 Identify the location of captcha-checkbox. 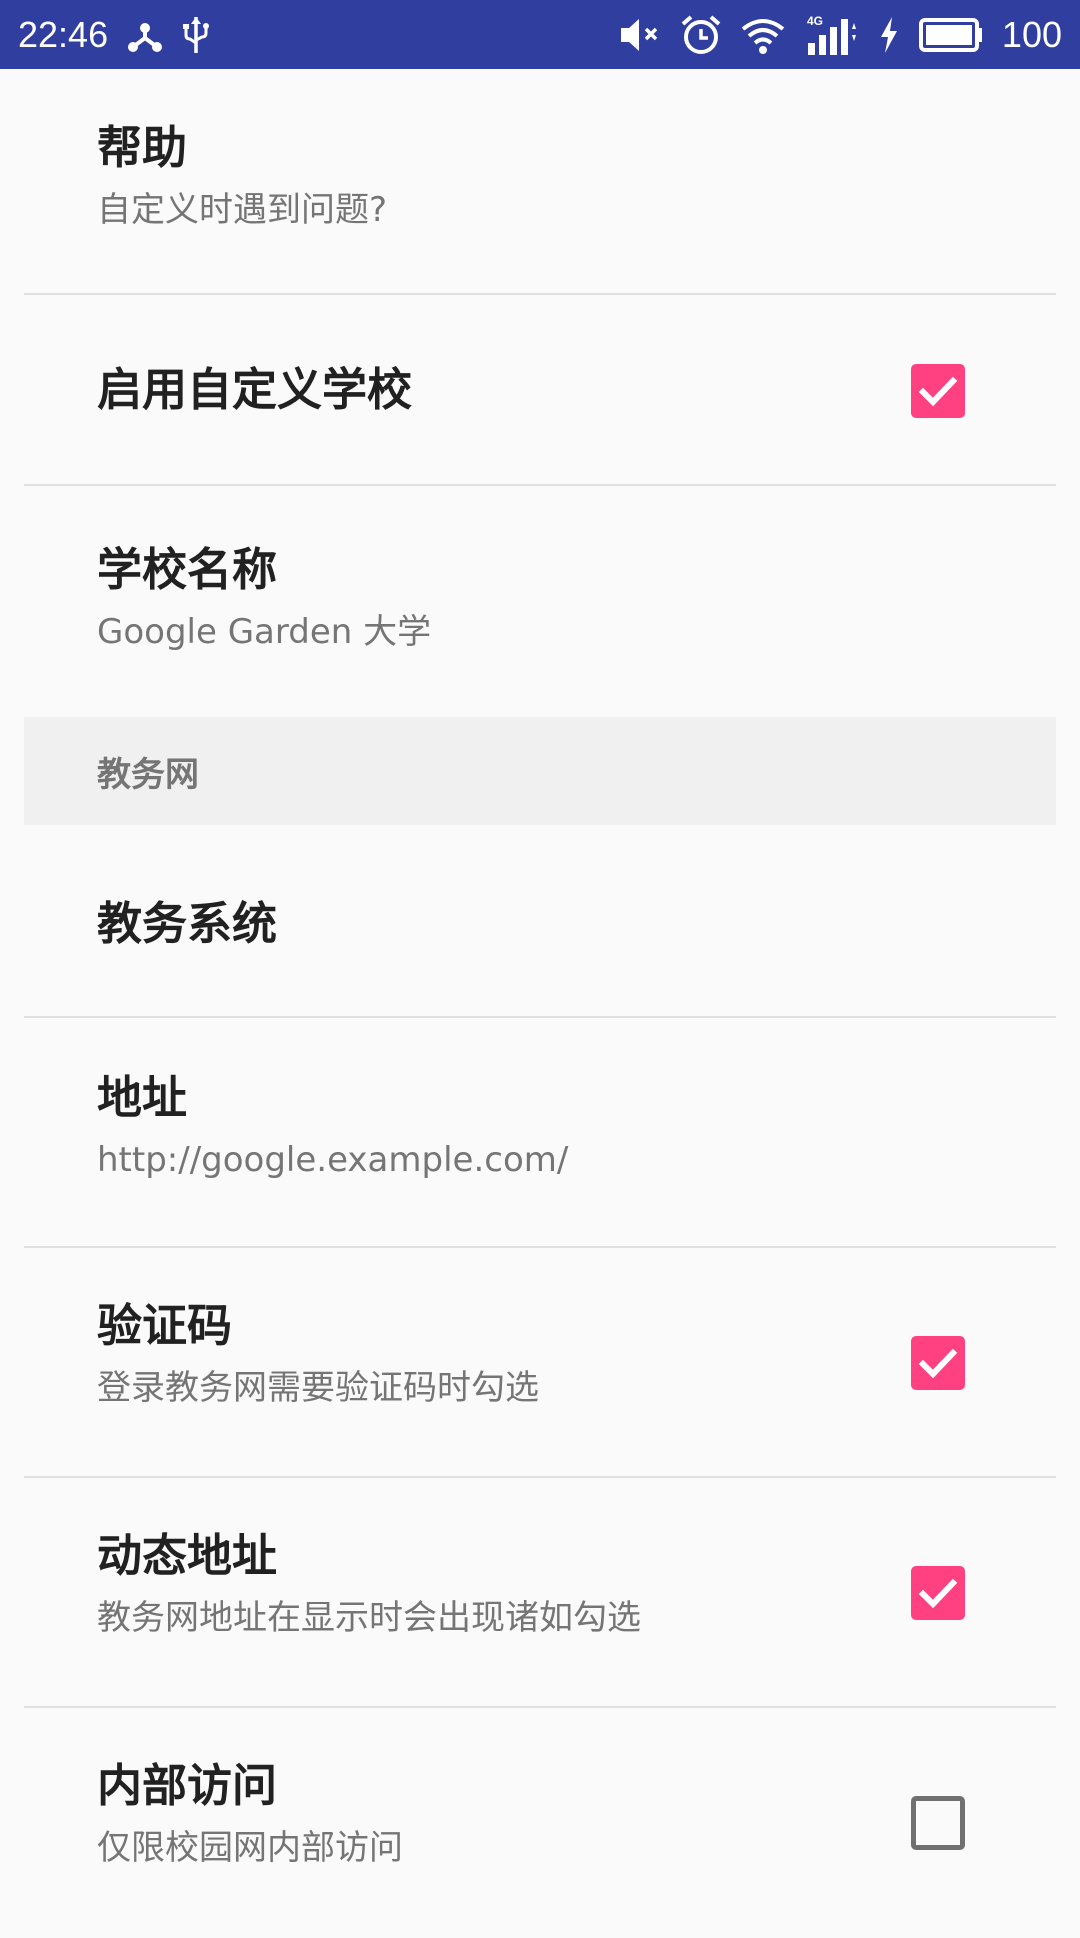
(938, 1363).